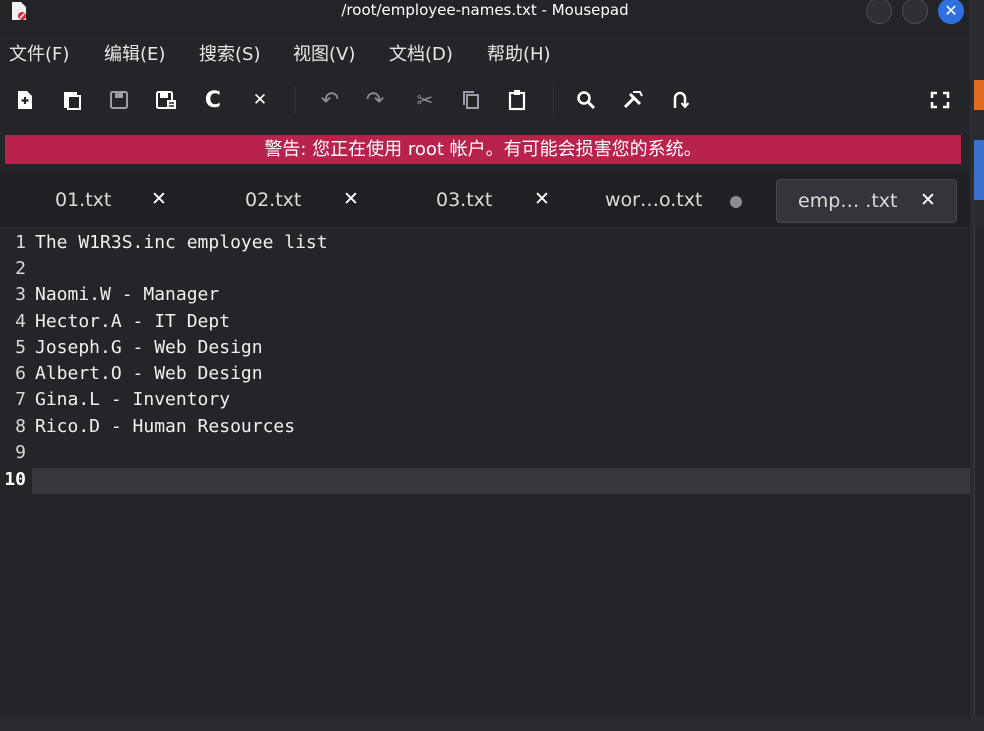 Image resolution: width=984 pixels, height=731 pixels. What do you see at coordinates (83, 200) in the screenshot?
I see `tab-label: 01.txt` at bounding box center [83, 200].